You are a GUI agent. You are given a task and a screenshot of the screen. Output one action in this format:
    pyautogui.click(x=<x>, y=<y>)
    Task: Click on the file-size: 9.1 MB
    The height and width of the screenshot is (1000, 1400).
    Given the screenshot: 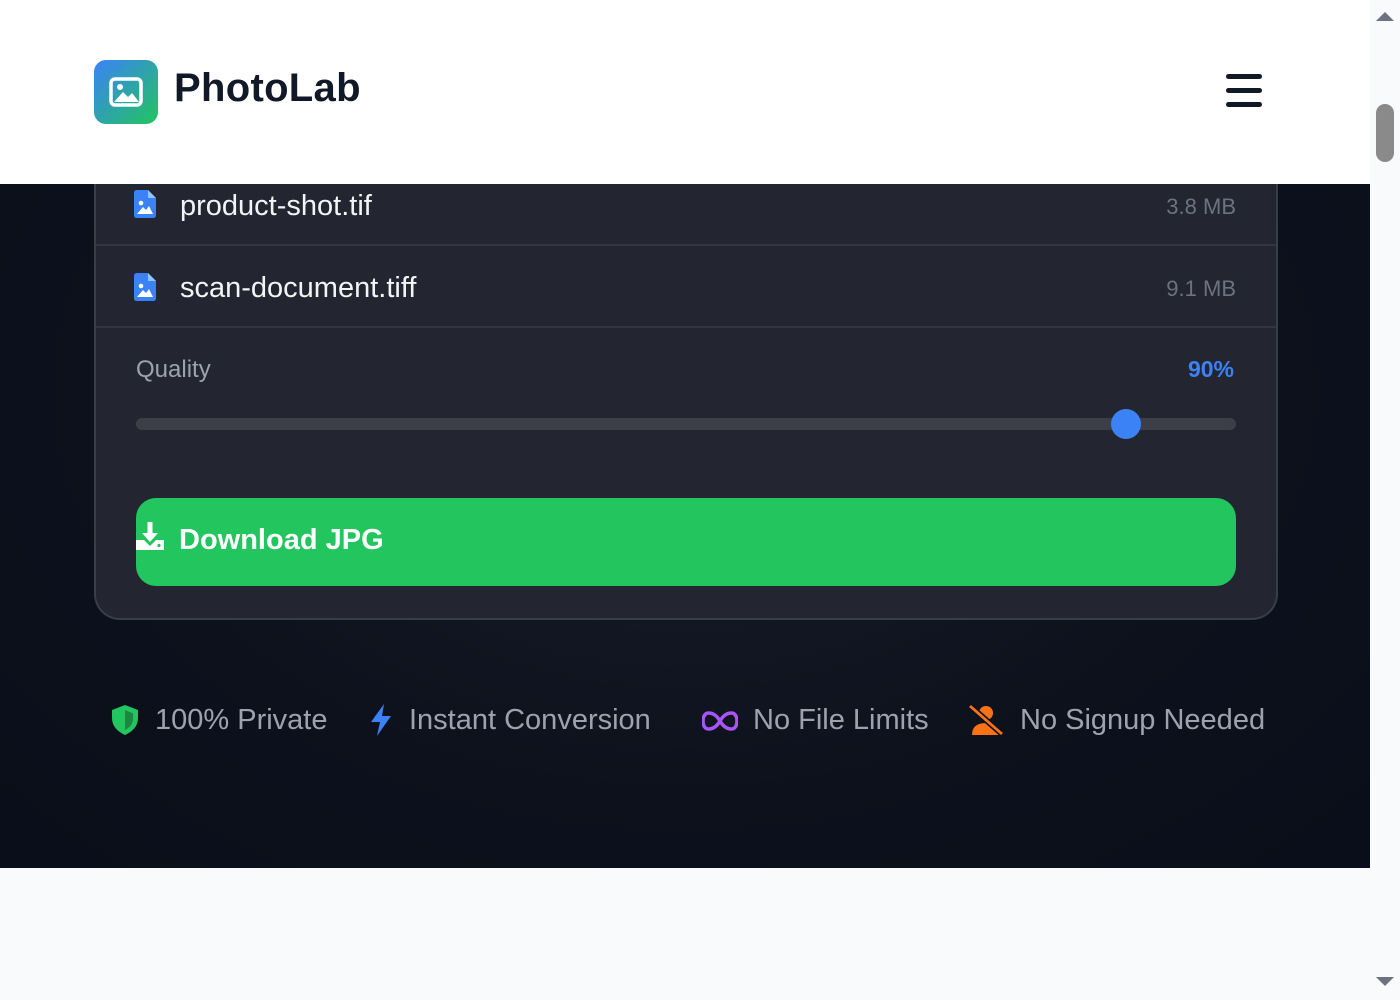 What is the action you would take?
    pyautogui.click(x=1201, y=288)
    